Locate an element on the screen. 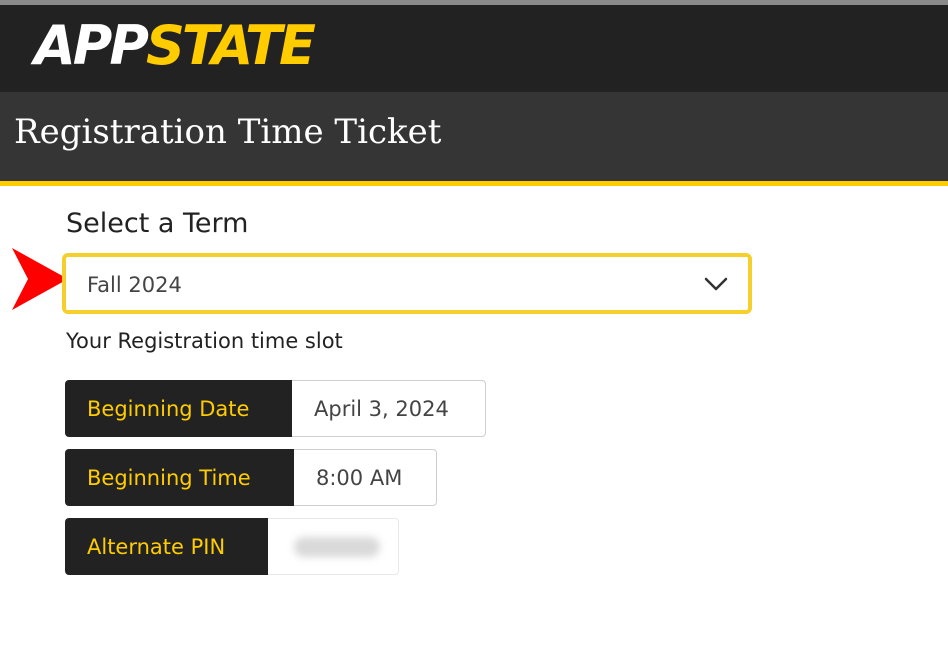 This screenshot has width=948, height=670. site-header: APPSTATE is located at coordinates (474, 48).